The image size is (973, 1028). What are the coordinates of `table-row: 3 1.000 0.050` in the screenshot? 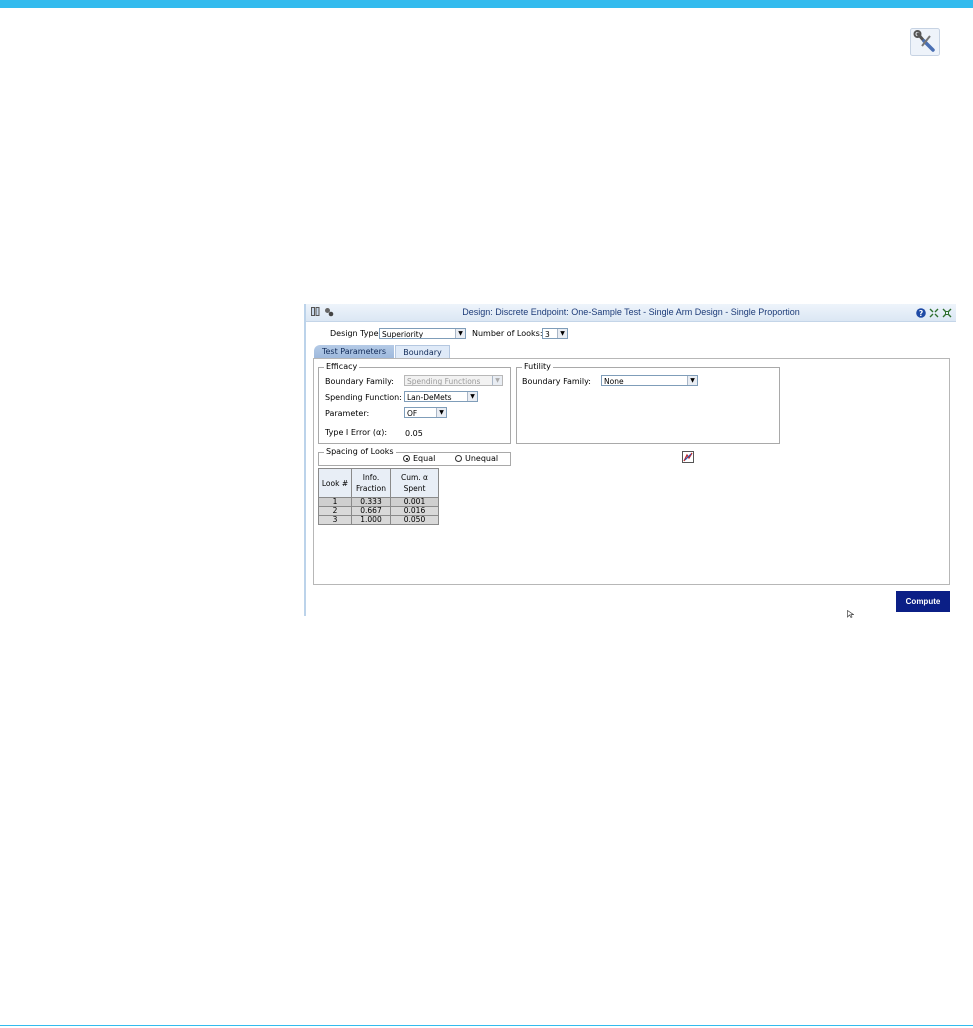 It's located at (378, 520).